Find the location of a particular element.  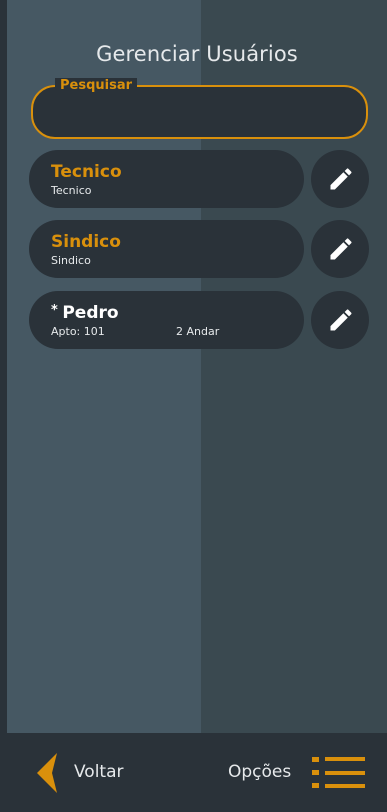

back-button: Voltar is located at coordinates (89, 773).